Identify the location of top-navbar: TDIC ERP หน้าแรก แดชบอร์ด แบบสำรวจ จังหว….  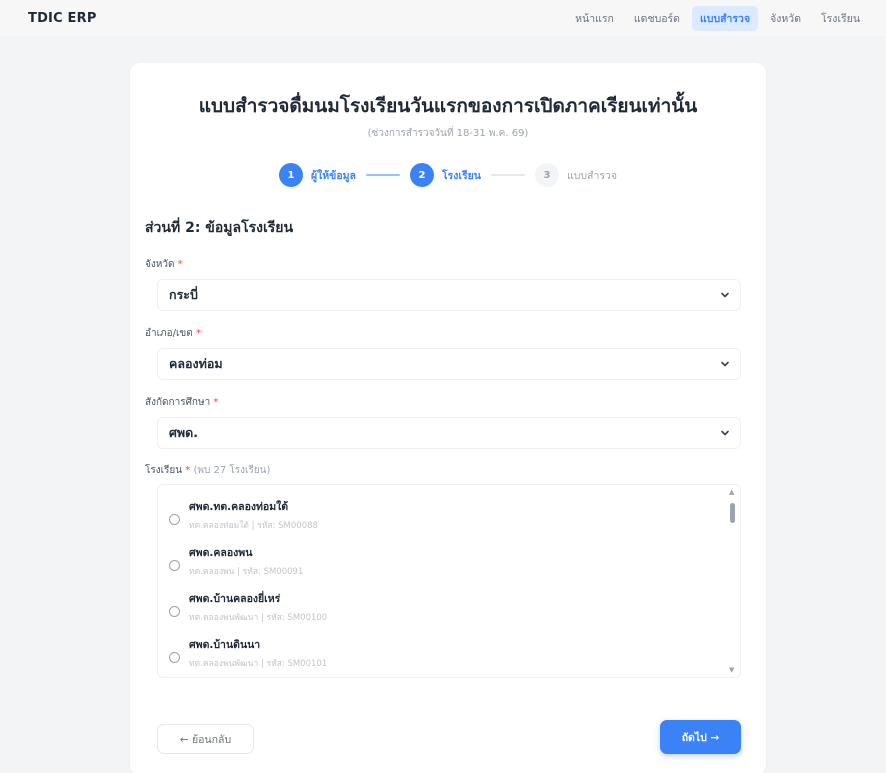
(443, 18).